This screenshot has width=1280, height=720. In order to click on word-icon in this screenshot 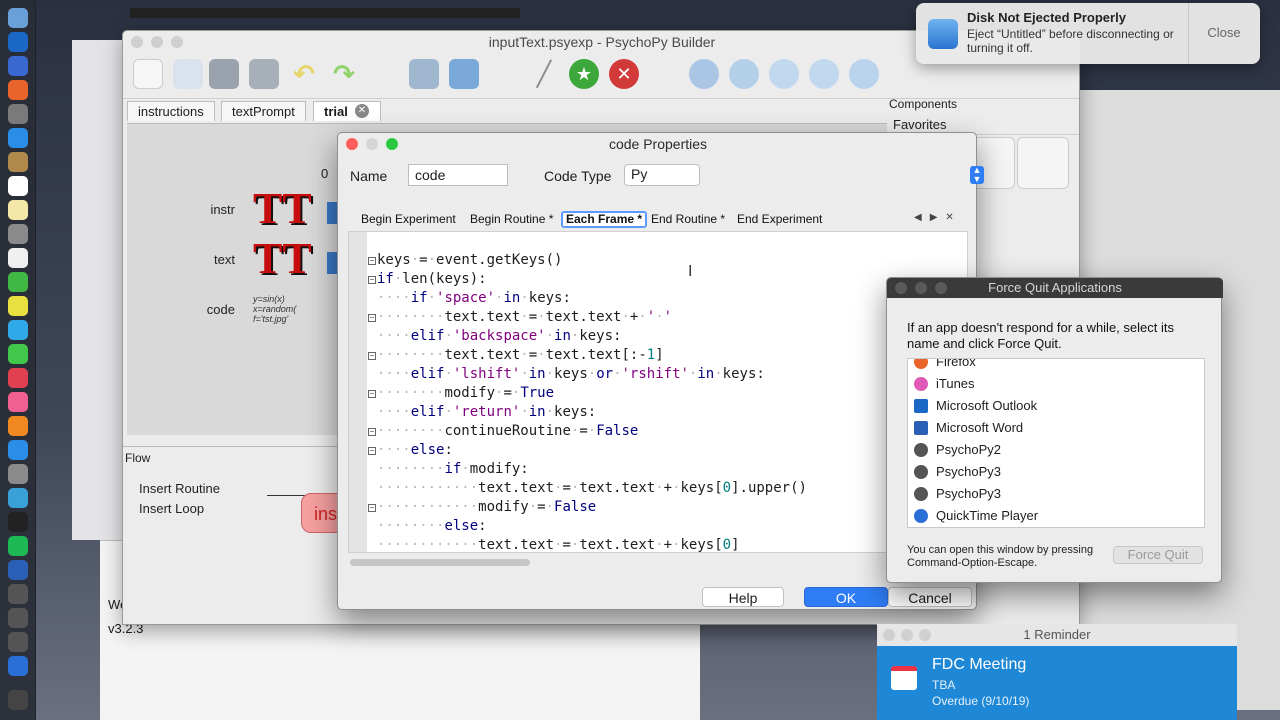, I will do `click(18, 570)`.